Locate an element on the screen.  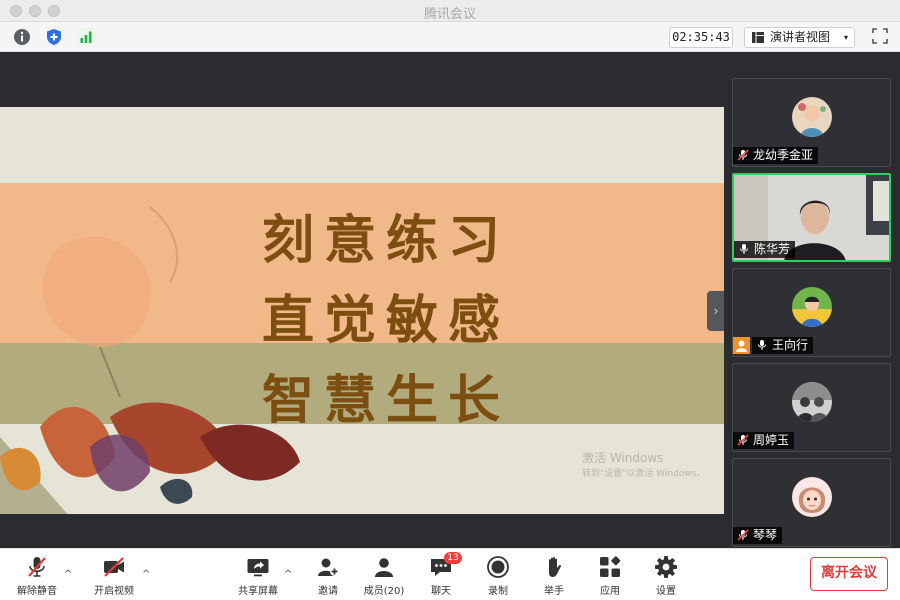
shield-icon is located at coordinates (54, 37).